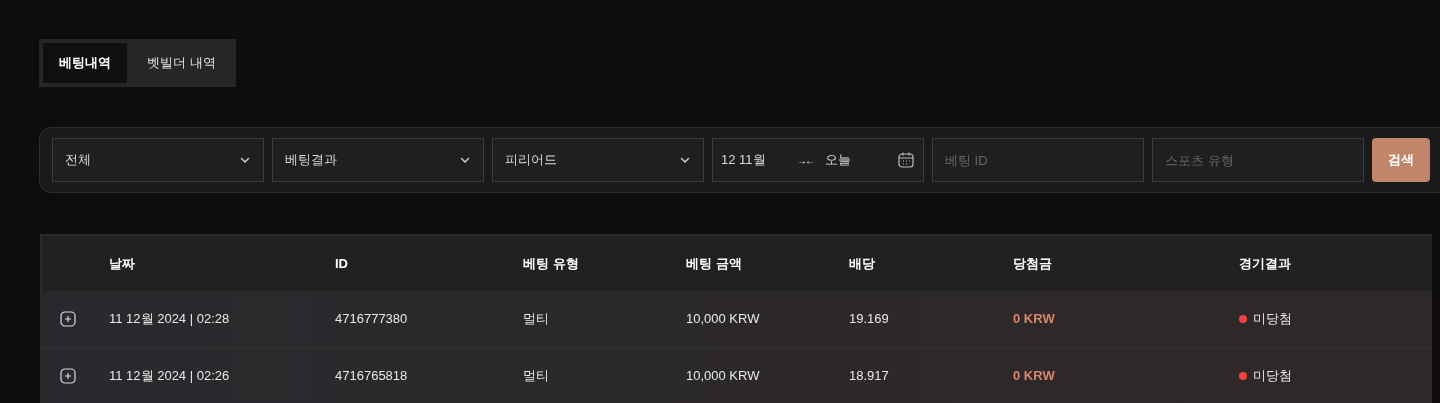  I want to click on table-cell-text: 11 12월 2024 | 02:26, so click(170, 376).